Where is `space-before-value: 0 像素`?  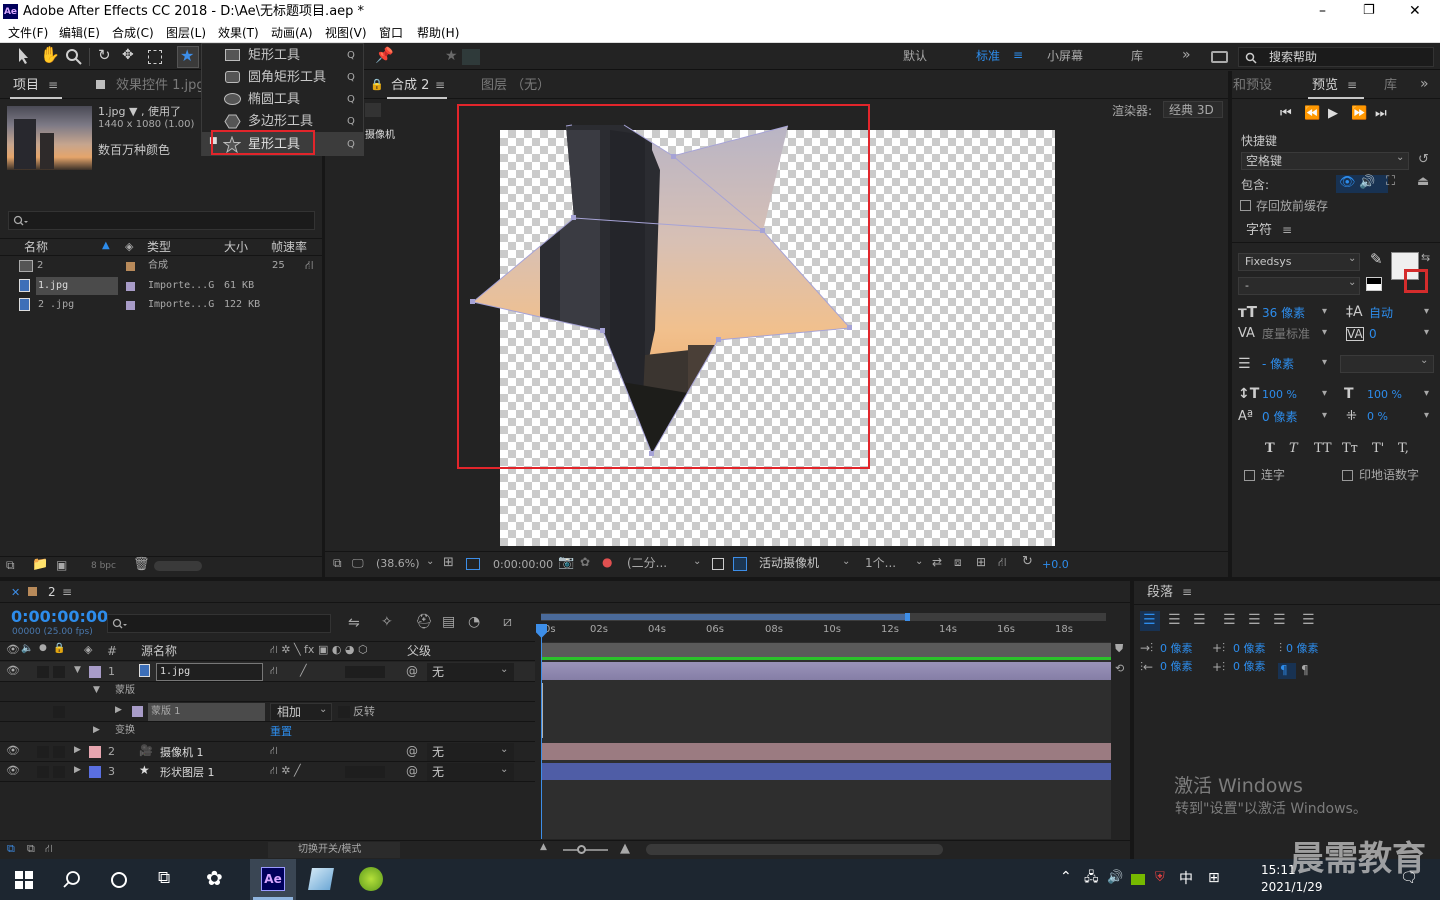
space-before-value: 0 像素 is located at coordinates (1249, 648).